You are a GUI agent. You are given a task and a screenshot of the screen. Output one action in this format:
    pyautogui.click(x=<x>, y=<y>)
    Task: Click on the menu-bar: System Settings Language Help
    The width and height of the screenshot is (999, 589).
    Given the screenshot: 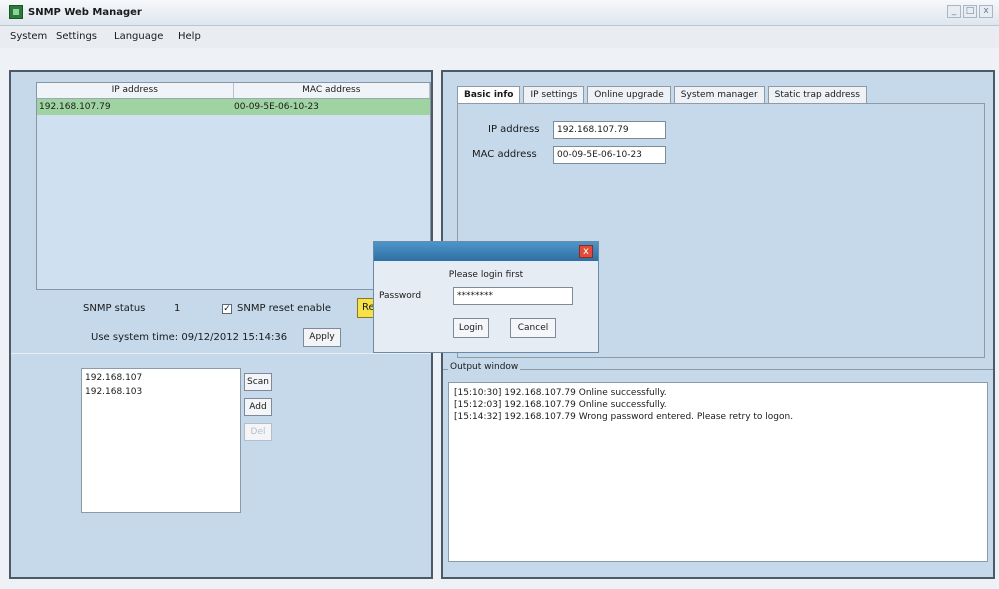 What is the action you would take?
    pyautogui.click(x=499, y=37)
    